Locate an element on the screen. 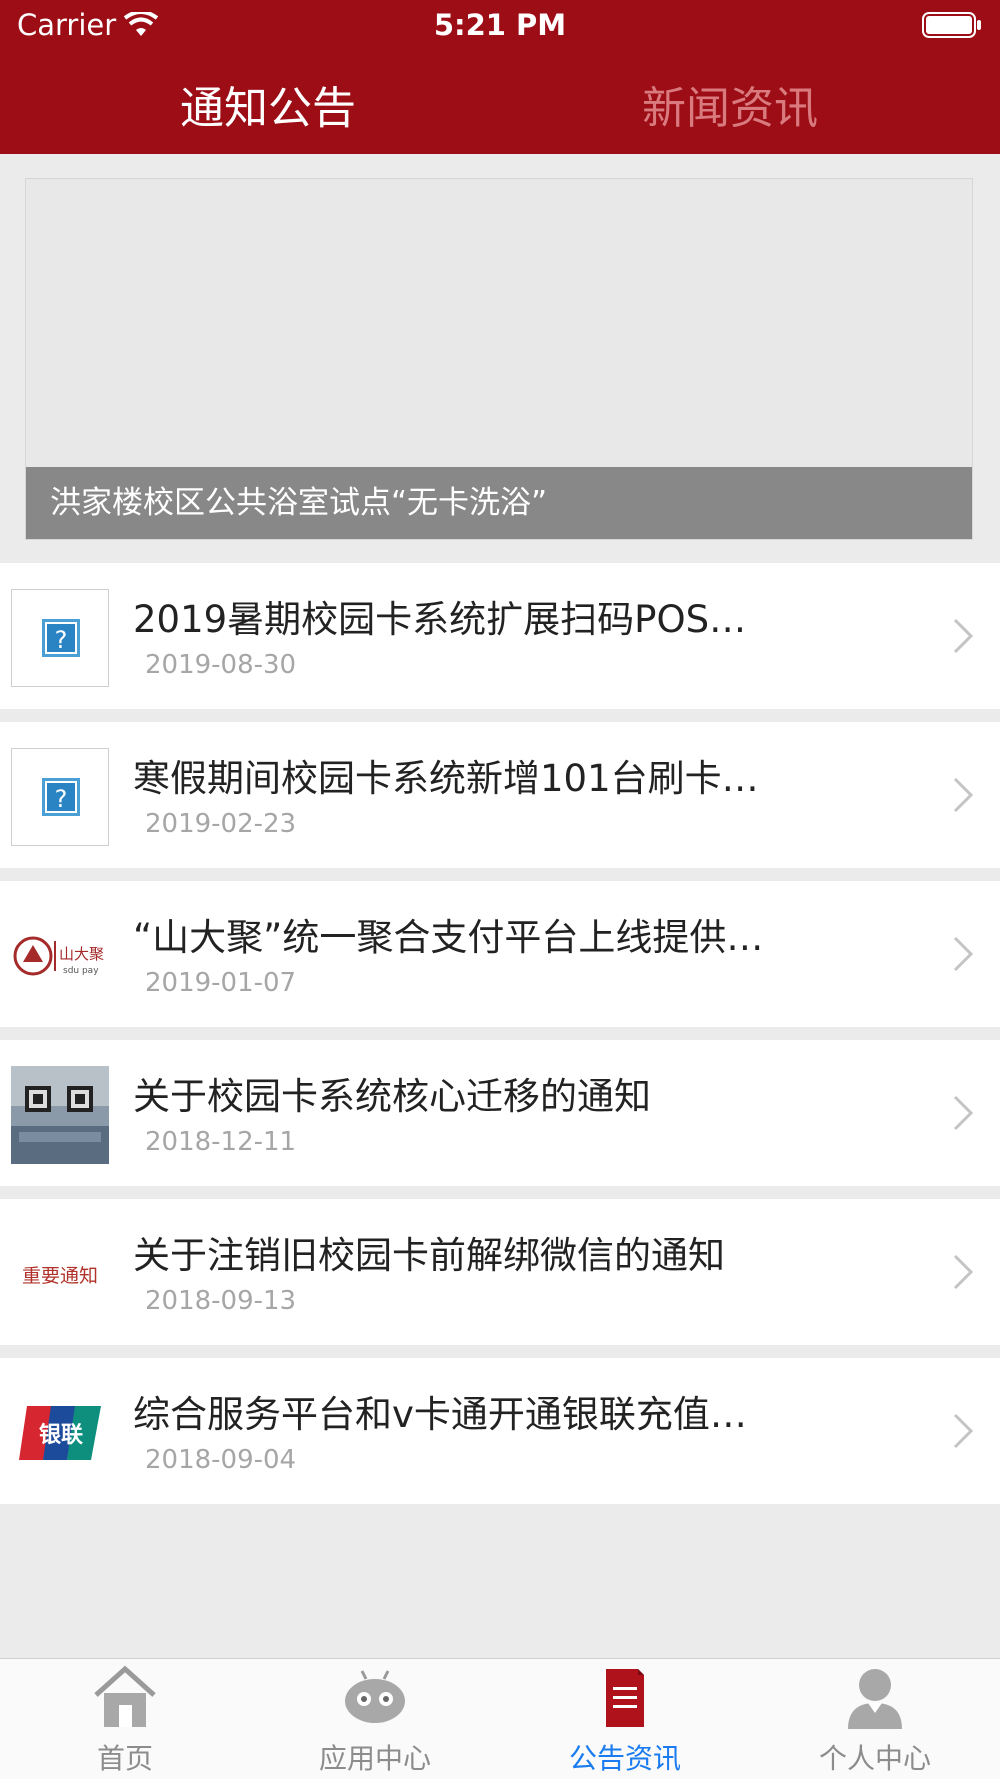 This screenshot has width=1000, height=1779. tabbar-item-apps: 应用中心 is located at coordinates (375, 1719).